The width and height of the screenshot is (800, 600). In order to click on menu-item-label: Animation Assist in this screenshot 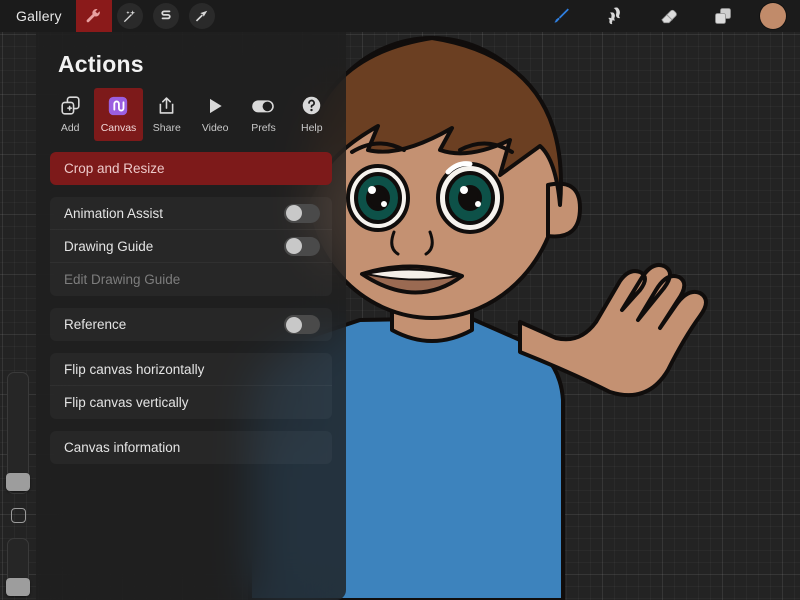, I will do `click(114, 213)`.